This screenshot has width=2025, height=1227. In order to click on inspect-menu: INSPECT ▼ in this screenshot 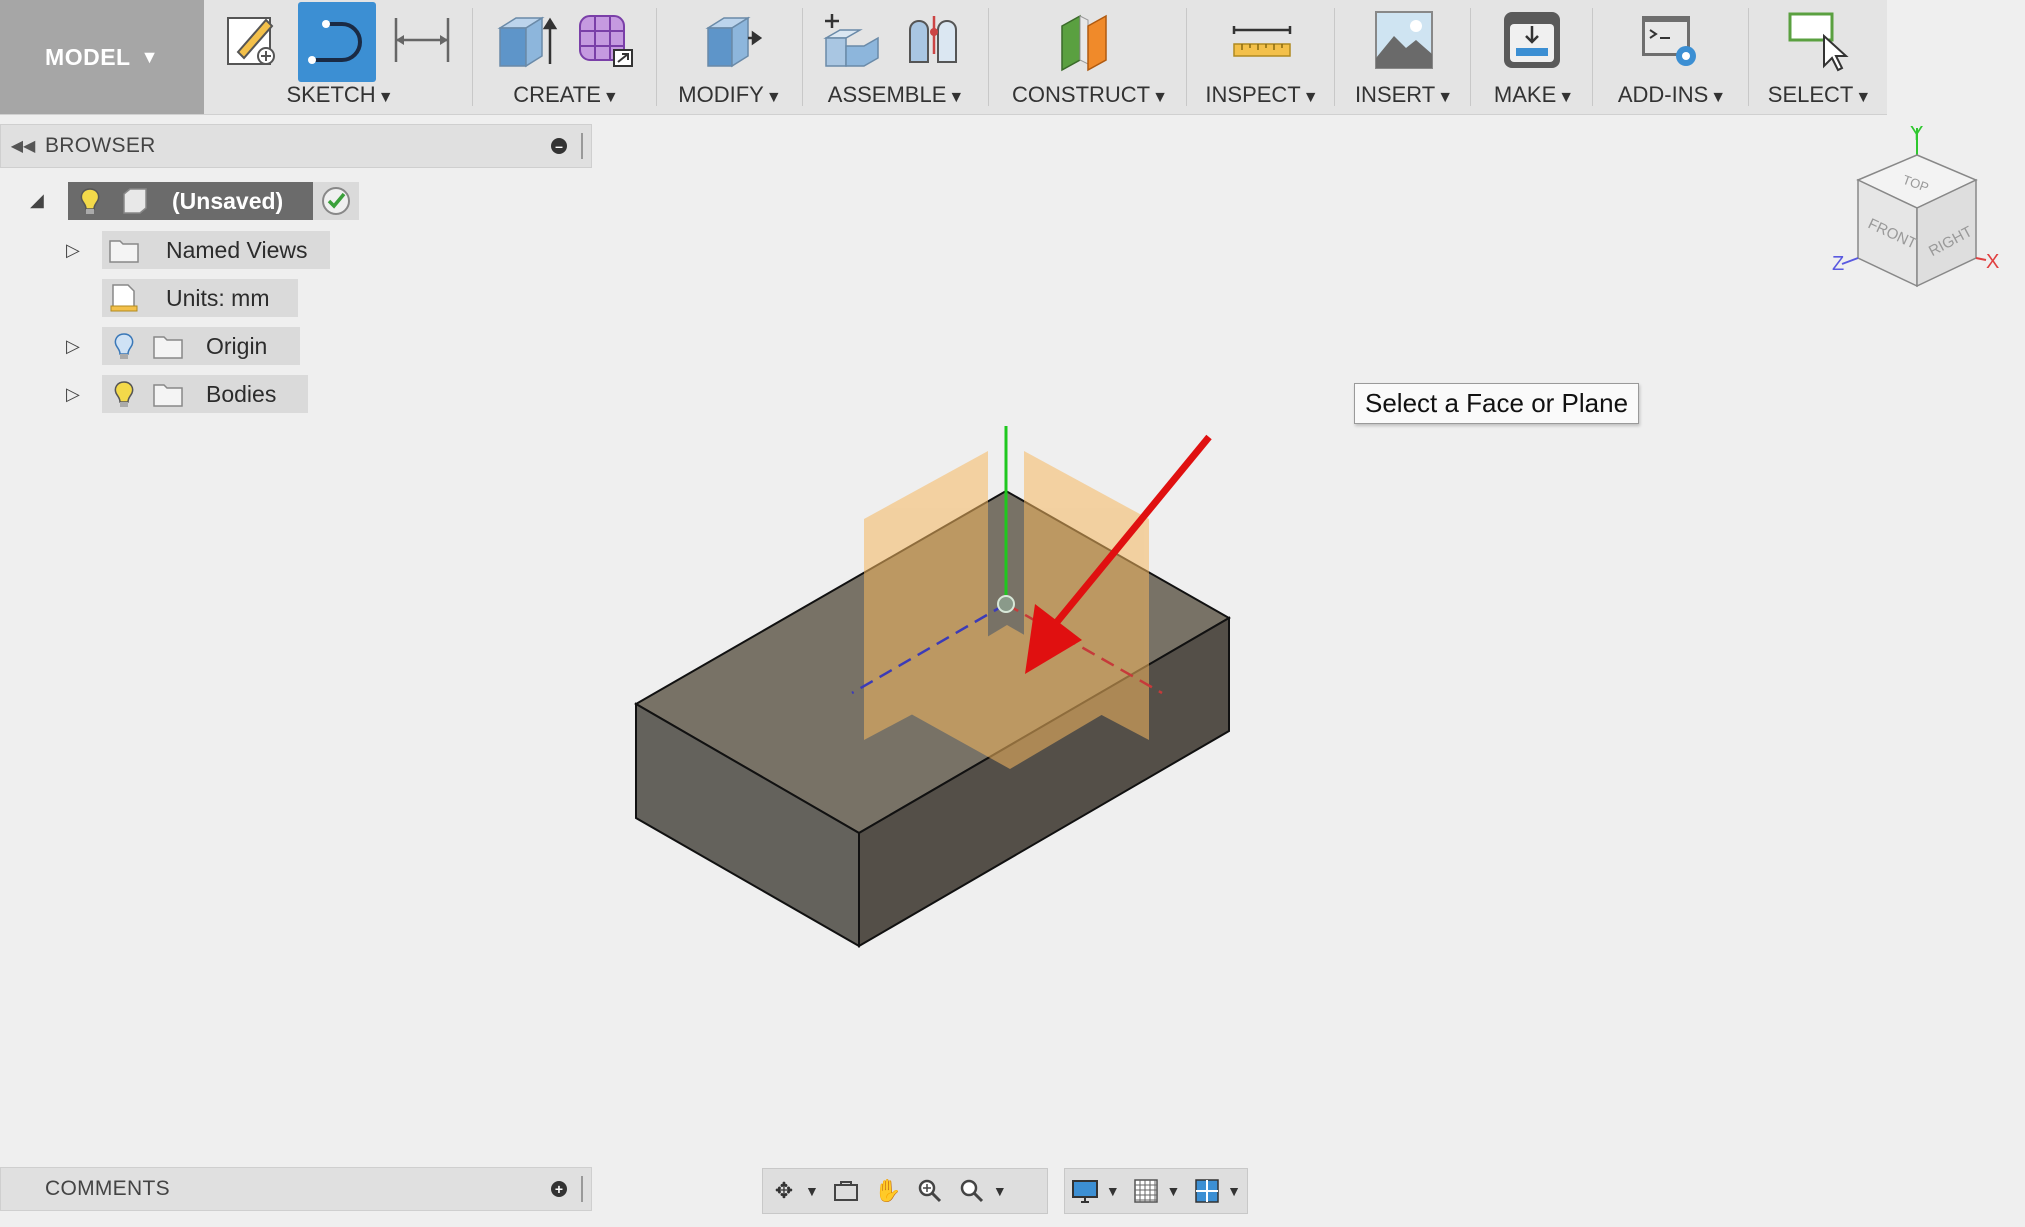, I will do `click(1262, 95)`.